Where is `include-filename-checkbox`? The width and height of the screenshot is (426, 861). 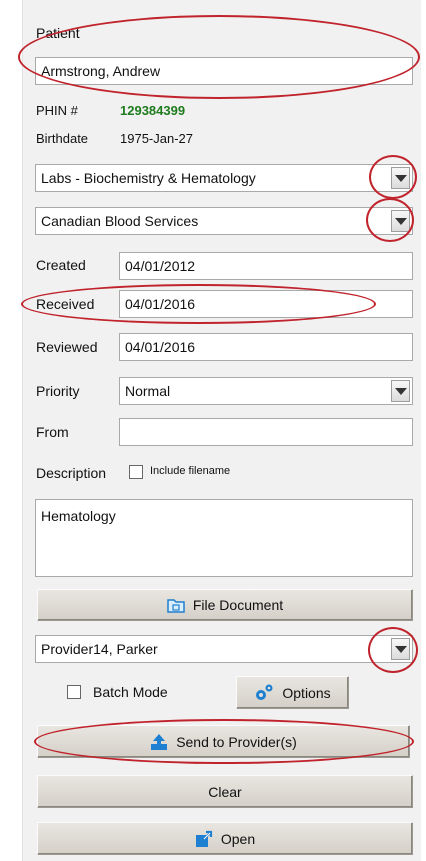
include-filename-checkbox is located at coordinates (136, 472).